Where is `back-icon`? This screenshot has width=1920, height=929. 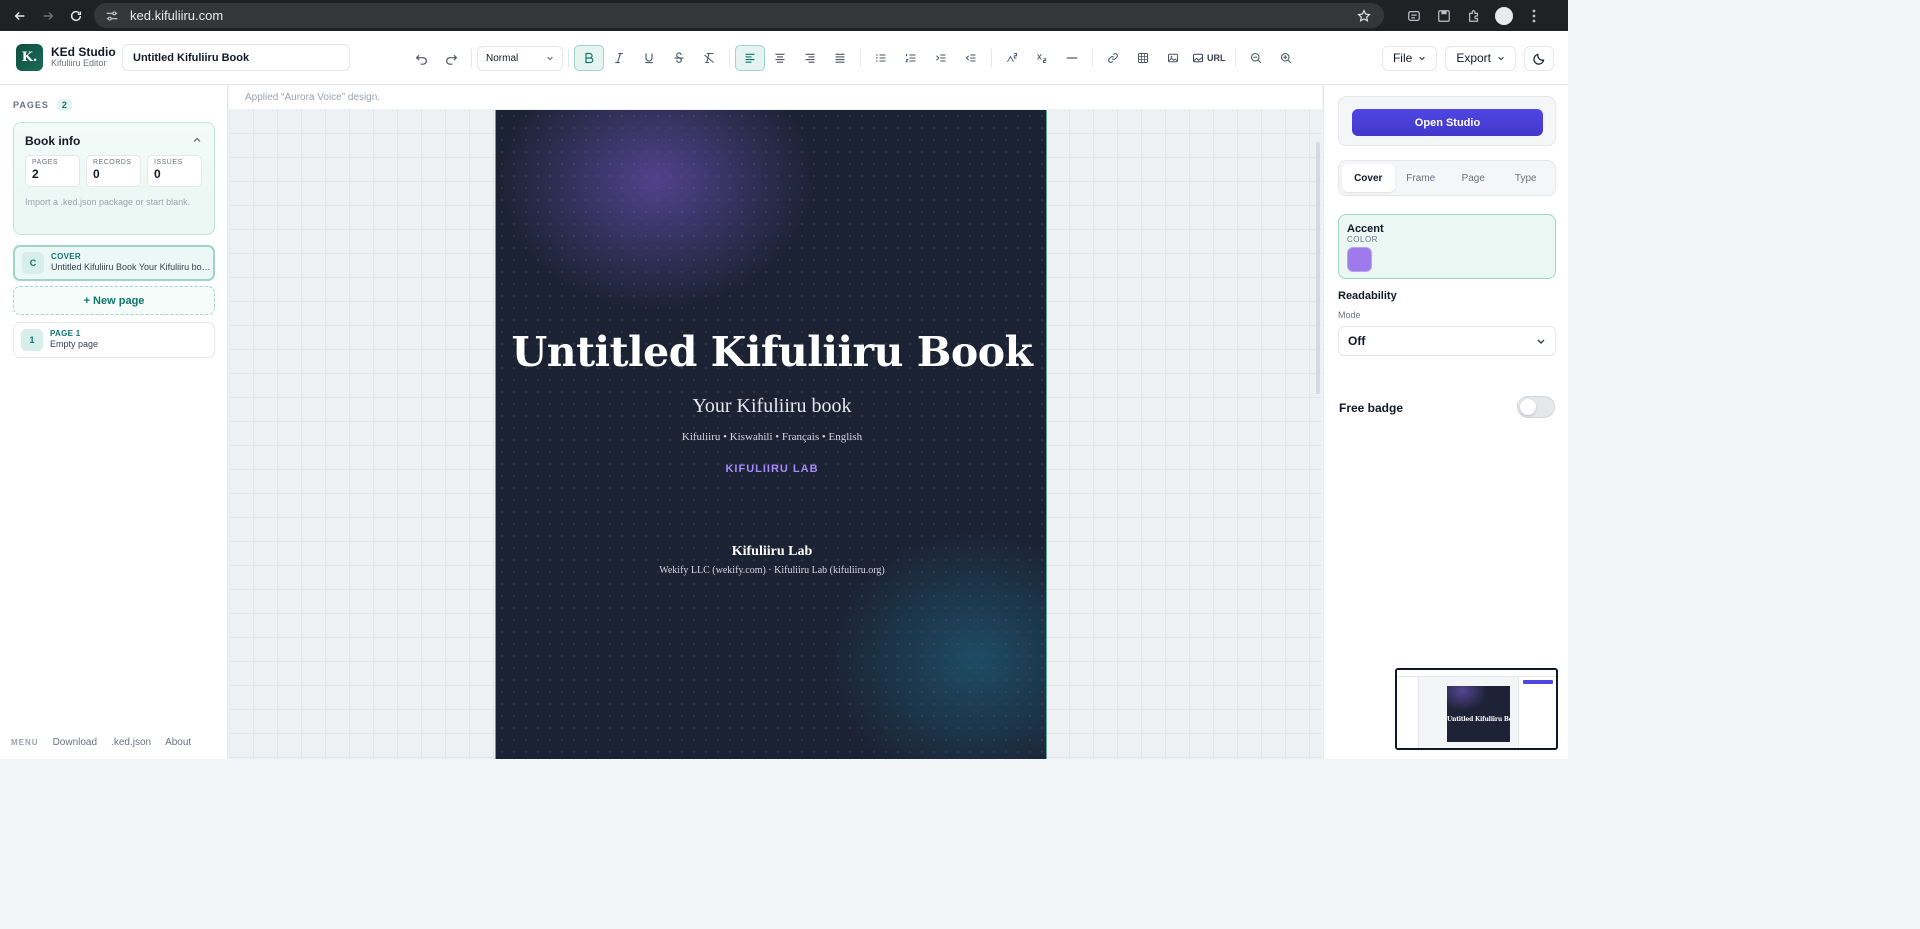 back-icon is located at coordinates (20, 16).